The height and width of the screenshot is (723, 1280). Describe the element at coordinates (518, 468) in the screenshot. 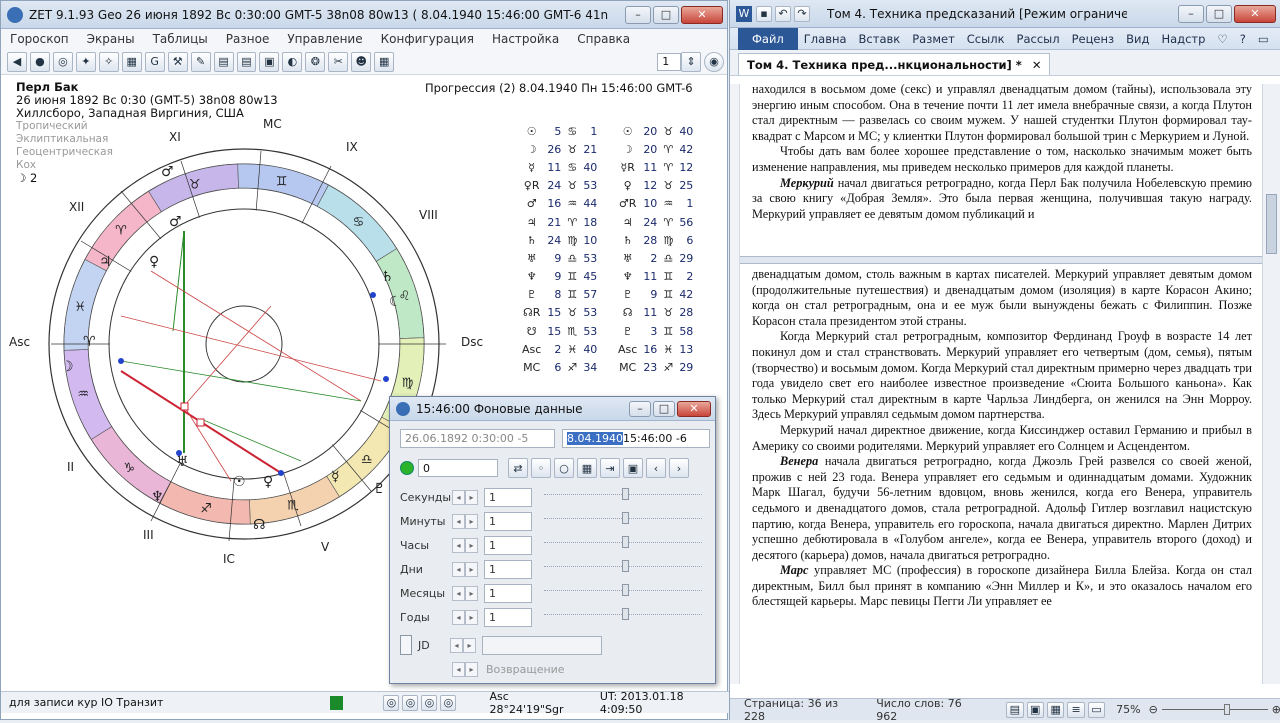

I see `refresh-icon: ⇄` at that location.